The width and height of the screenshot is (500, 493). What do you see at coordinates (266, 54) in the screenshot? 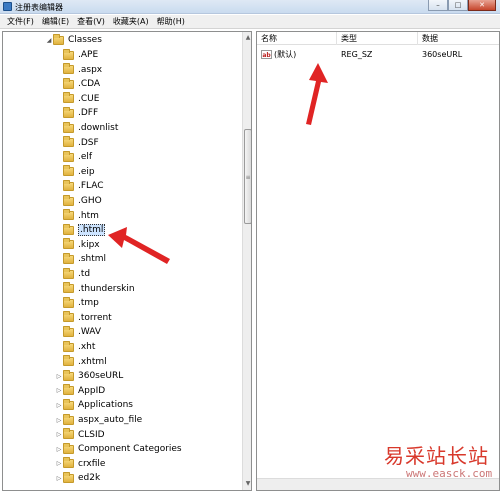
I see `string-value-icon: ab` at bounding box center [266, 54].